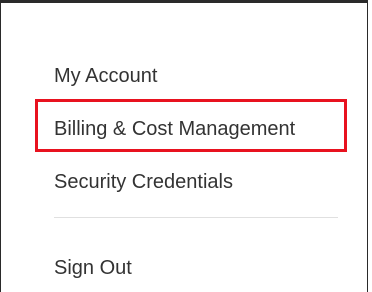  What do you see at coordinates (93, 268) in the screenshot?
I see `menu-item-sign-out: Sign Out` at bounding box center [93, 268].